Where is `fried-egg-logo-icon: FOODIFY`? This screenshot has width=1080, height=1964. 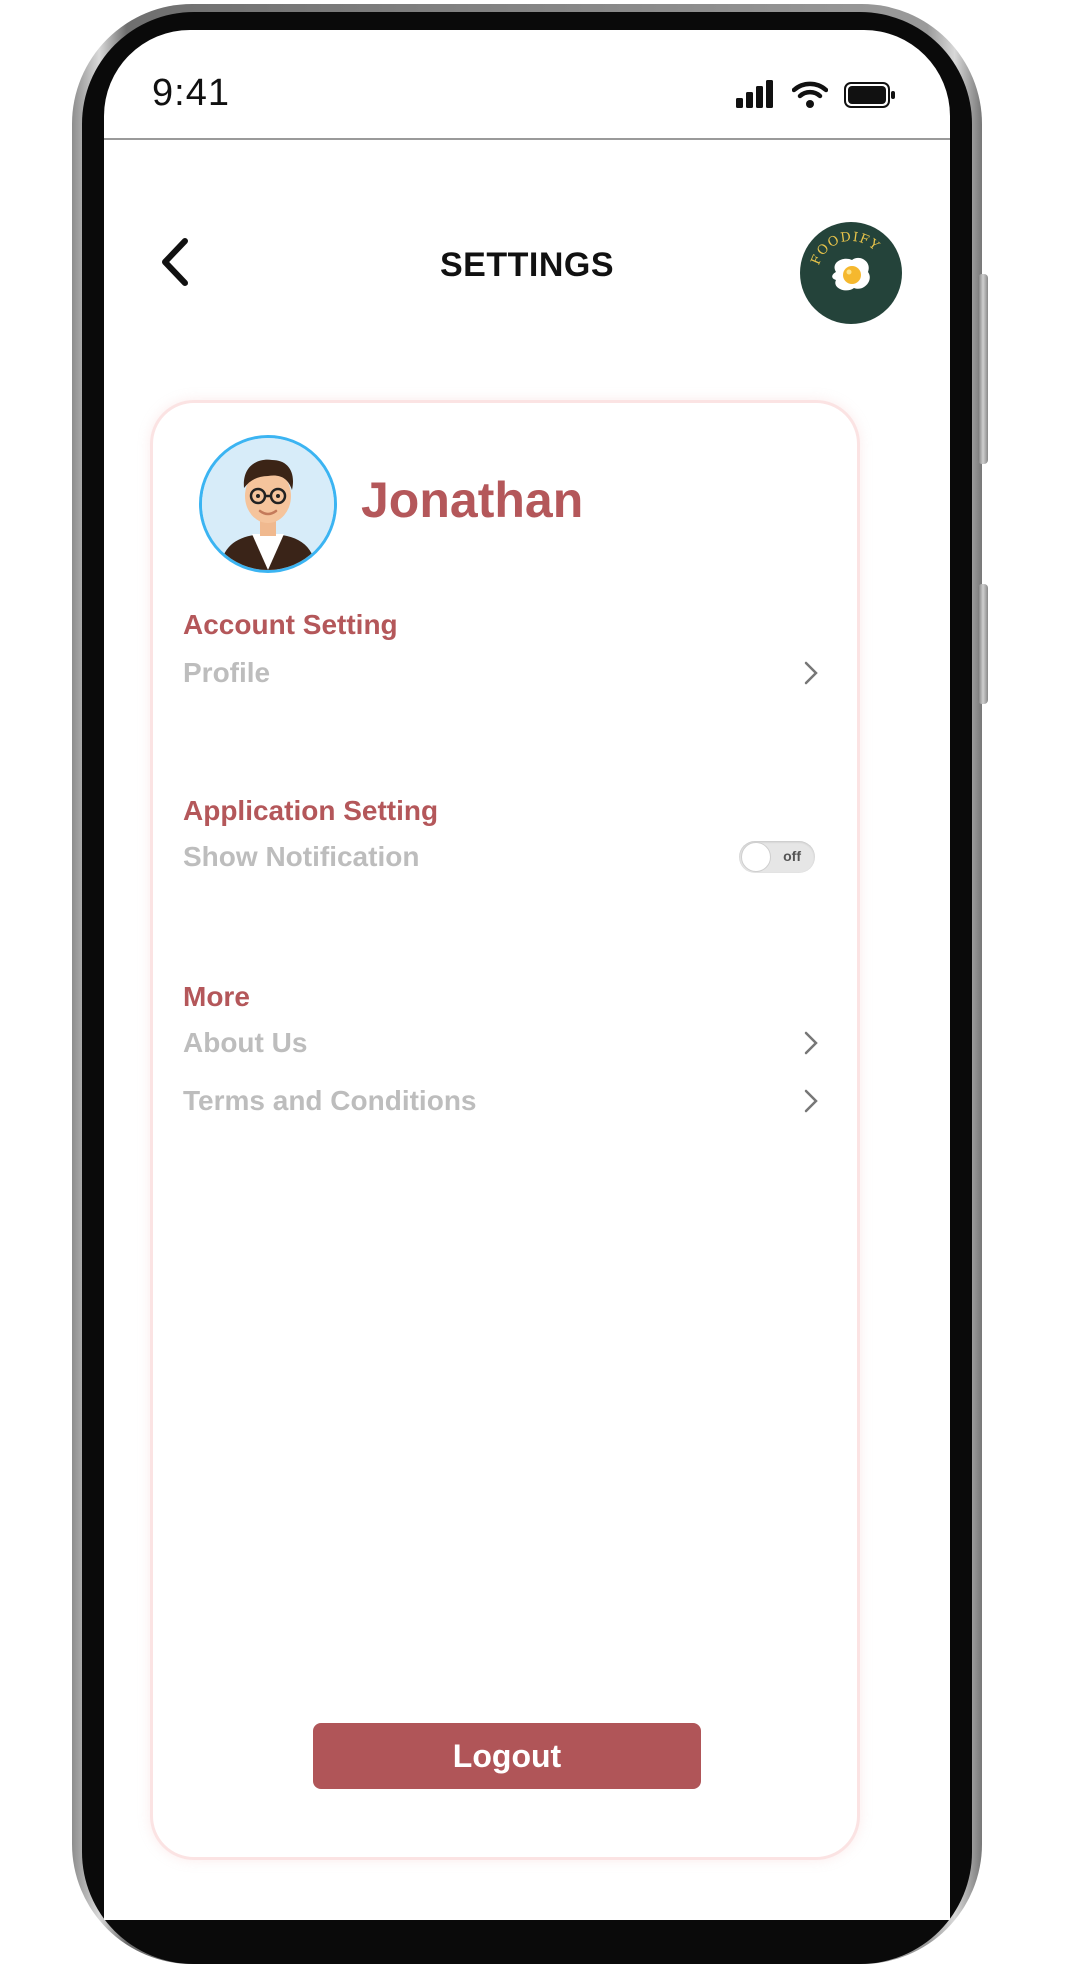 fried-egg-logo-icon: FOODIFY is located at coordinates (845, 260).